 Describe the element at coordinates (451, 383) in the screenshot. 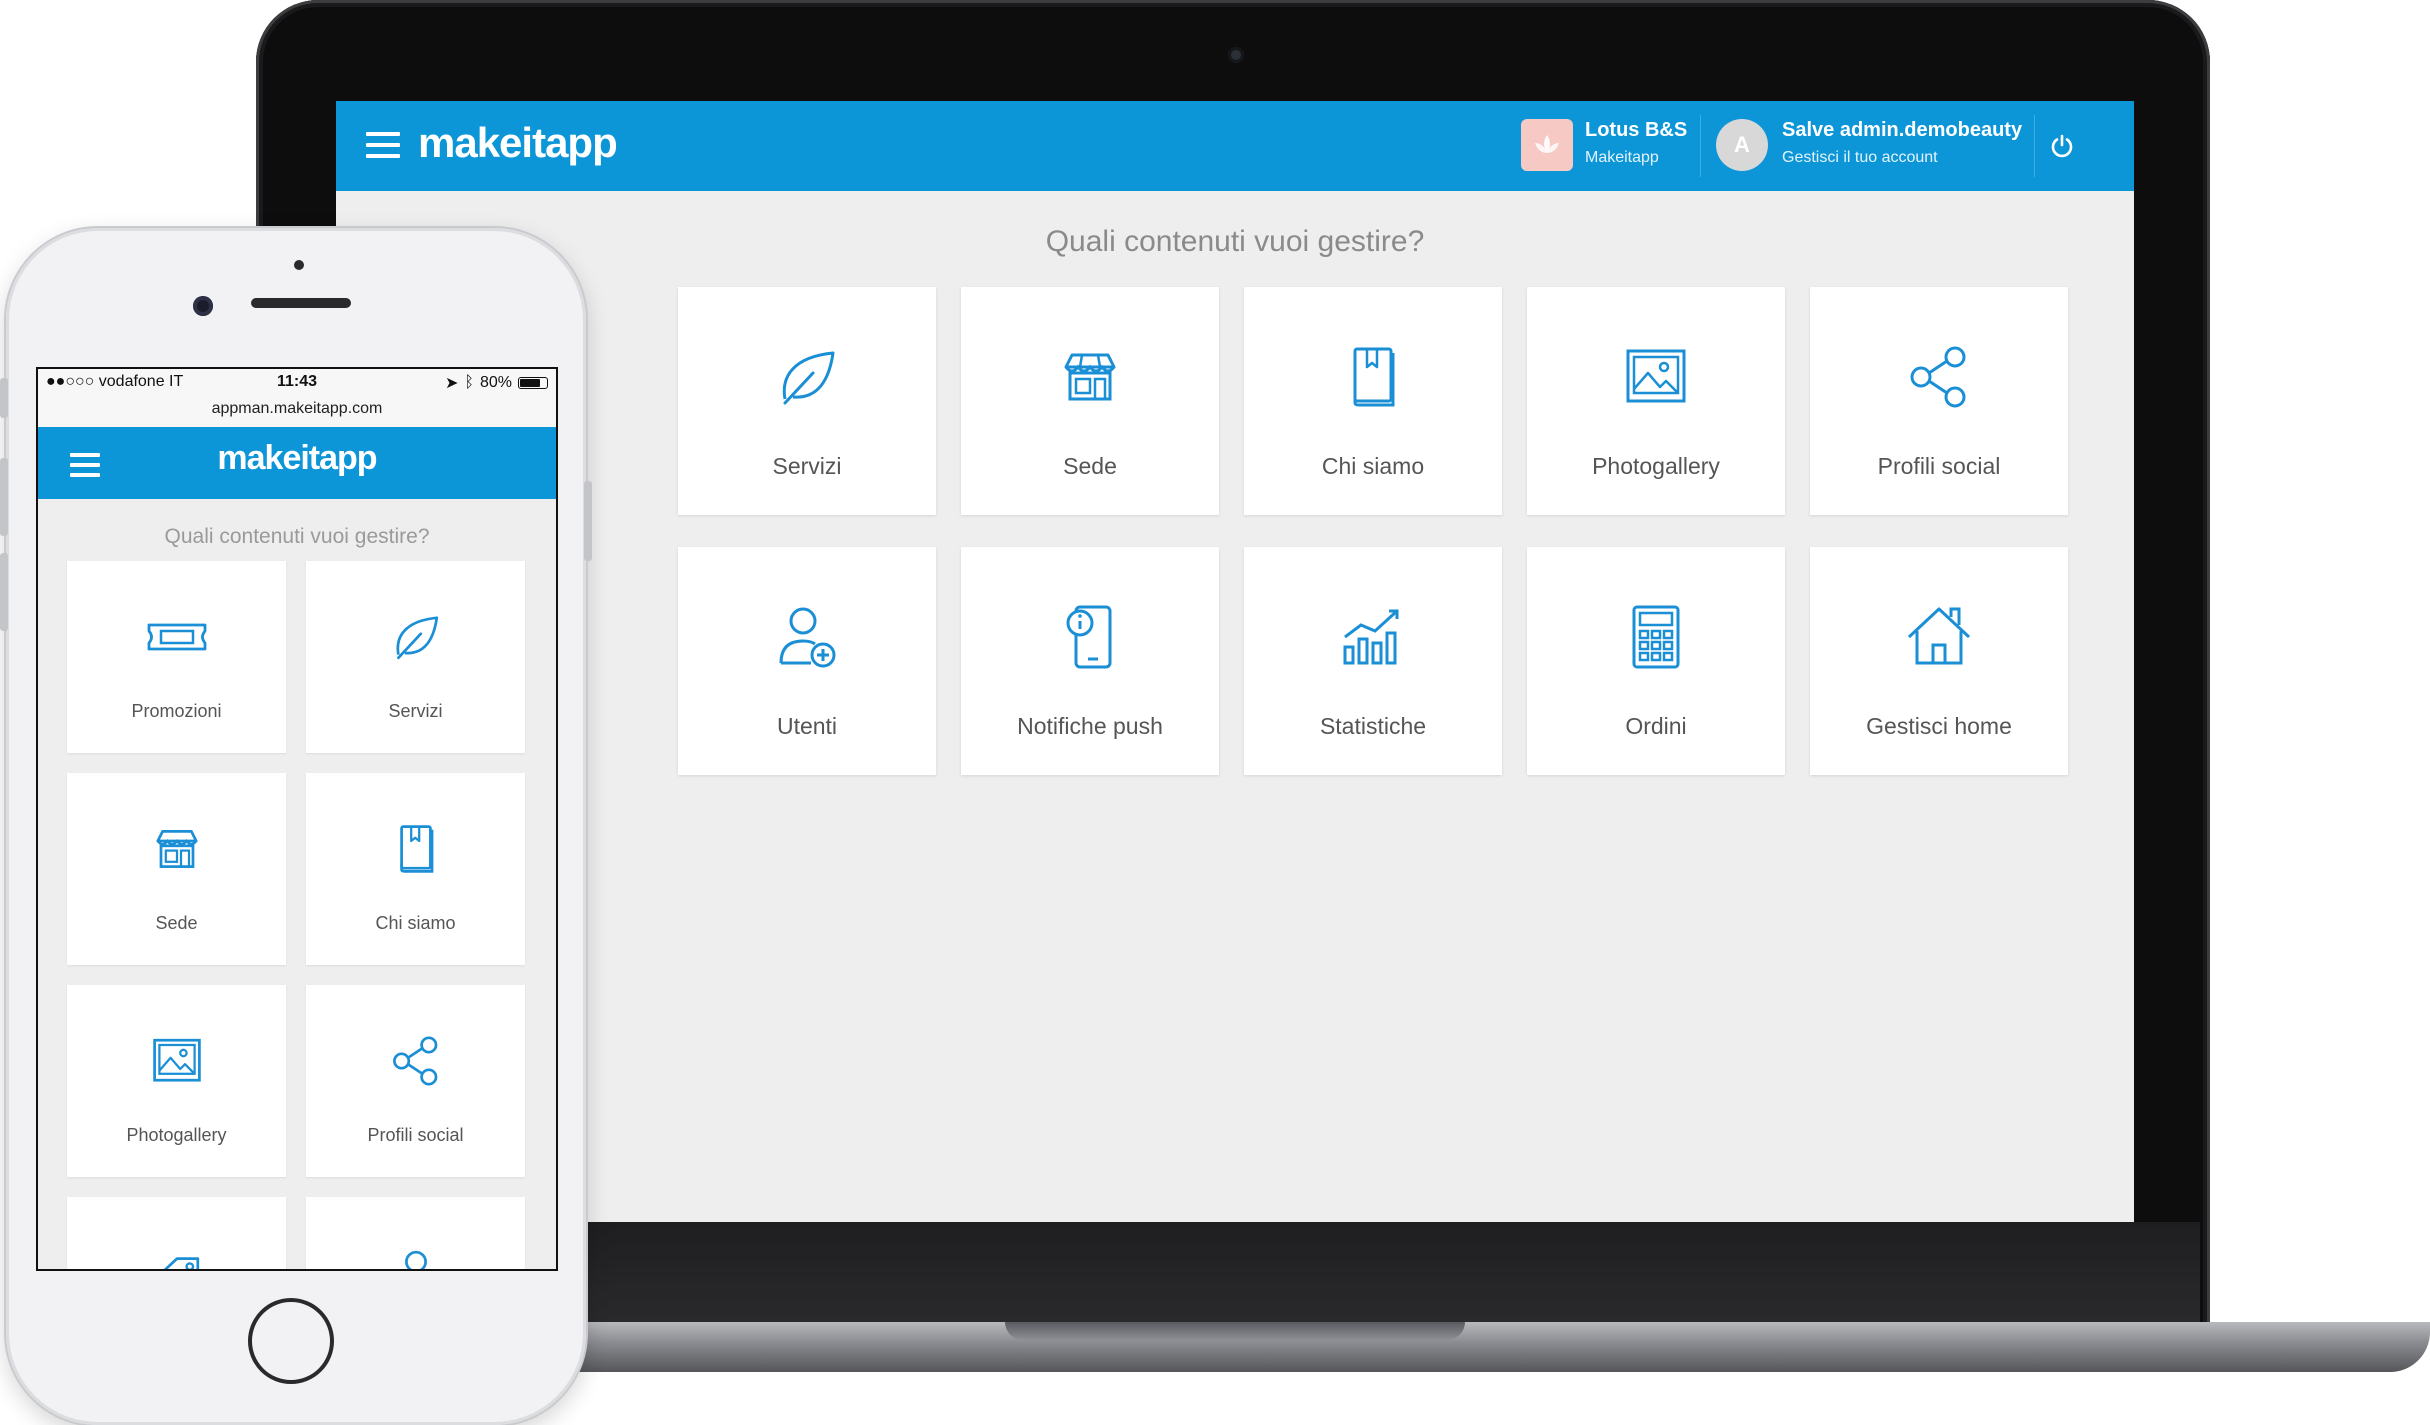

I see `location-icon: ➤` at that location.